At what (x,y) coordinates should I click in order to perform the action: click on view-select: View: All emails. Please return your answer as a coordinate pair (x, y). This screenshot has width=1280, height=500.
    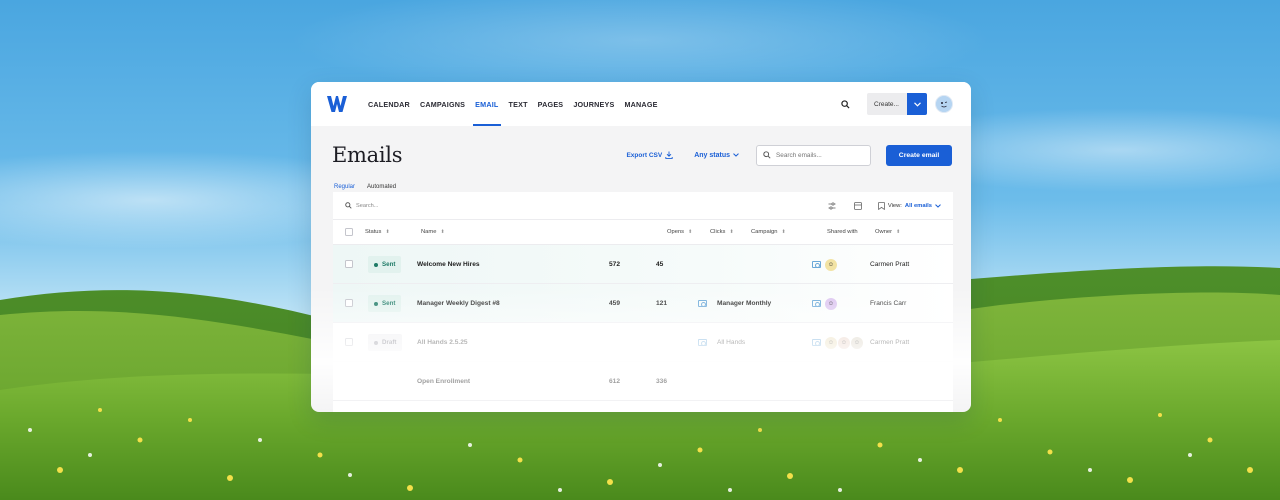
    Looking at the image, I should click on (909, 205).